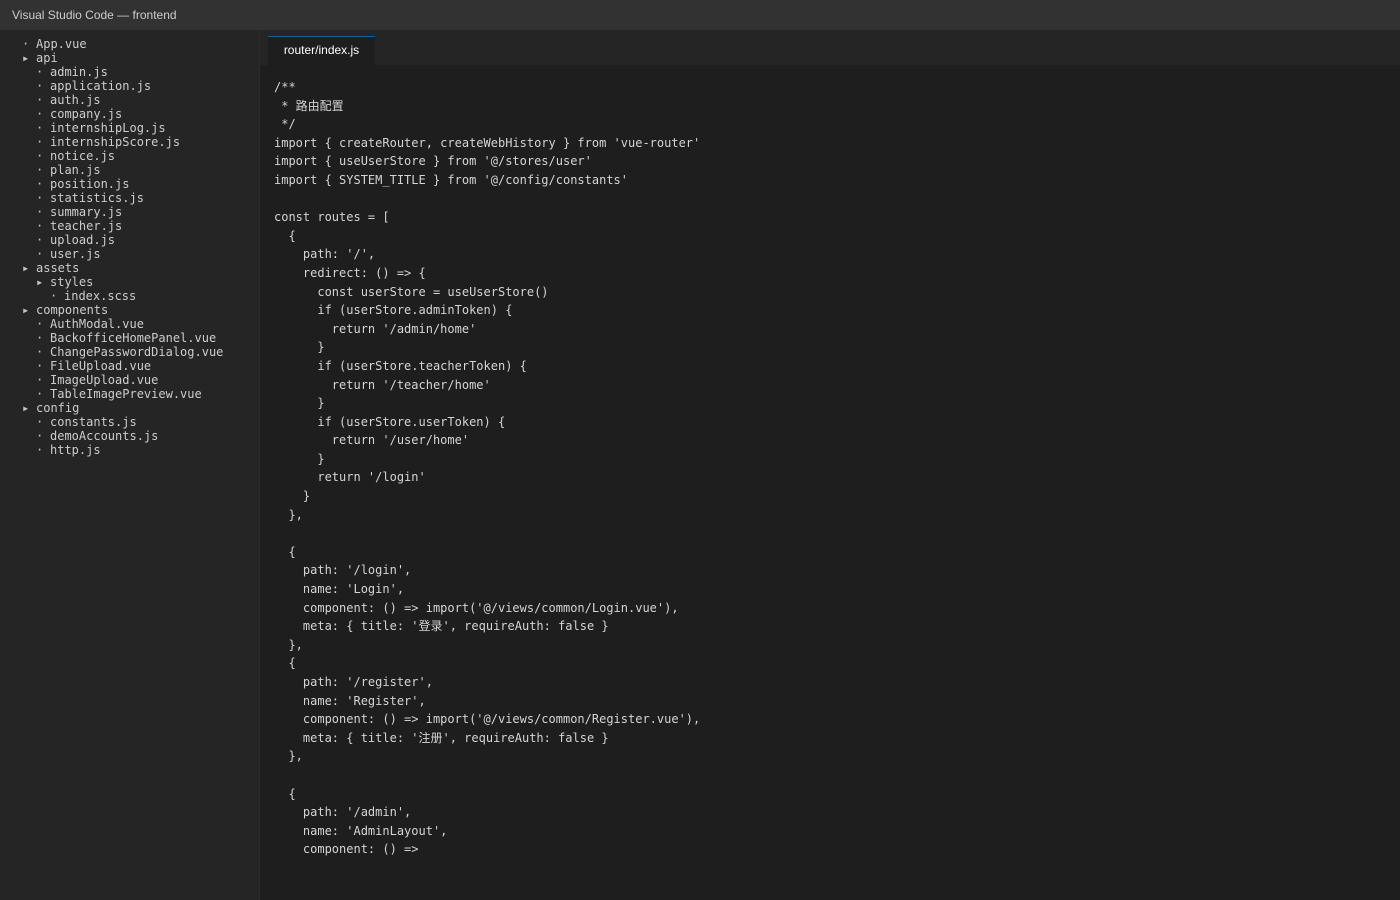 Image resolution: width=1400 pixels, height=900 pixels. What do you see at coordinates (104, 380) in the screenshot?
I see `tree-item-label: ImageUpload.vue` at bounding box center [104, 380].